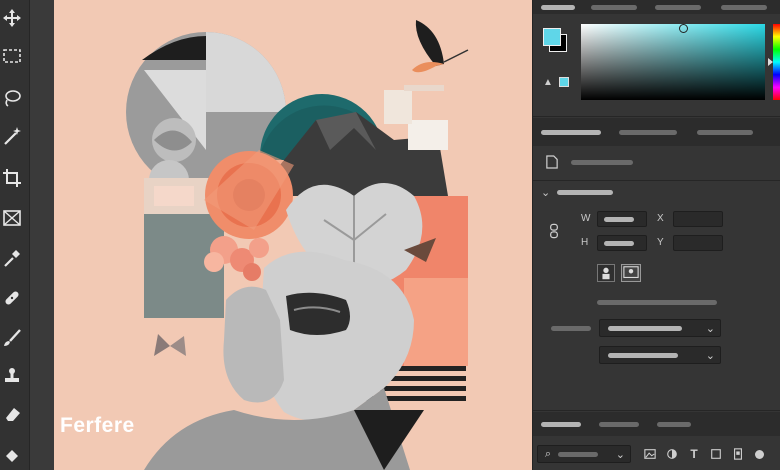  Describe the element at coordinates (561, 424) in the screenshot. I see `tab-layers` at that location.